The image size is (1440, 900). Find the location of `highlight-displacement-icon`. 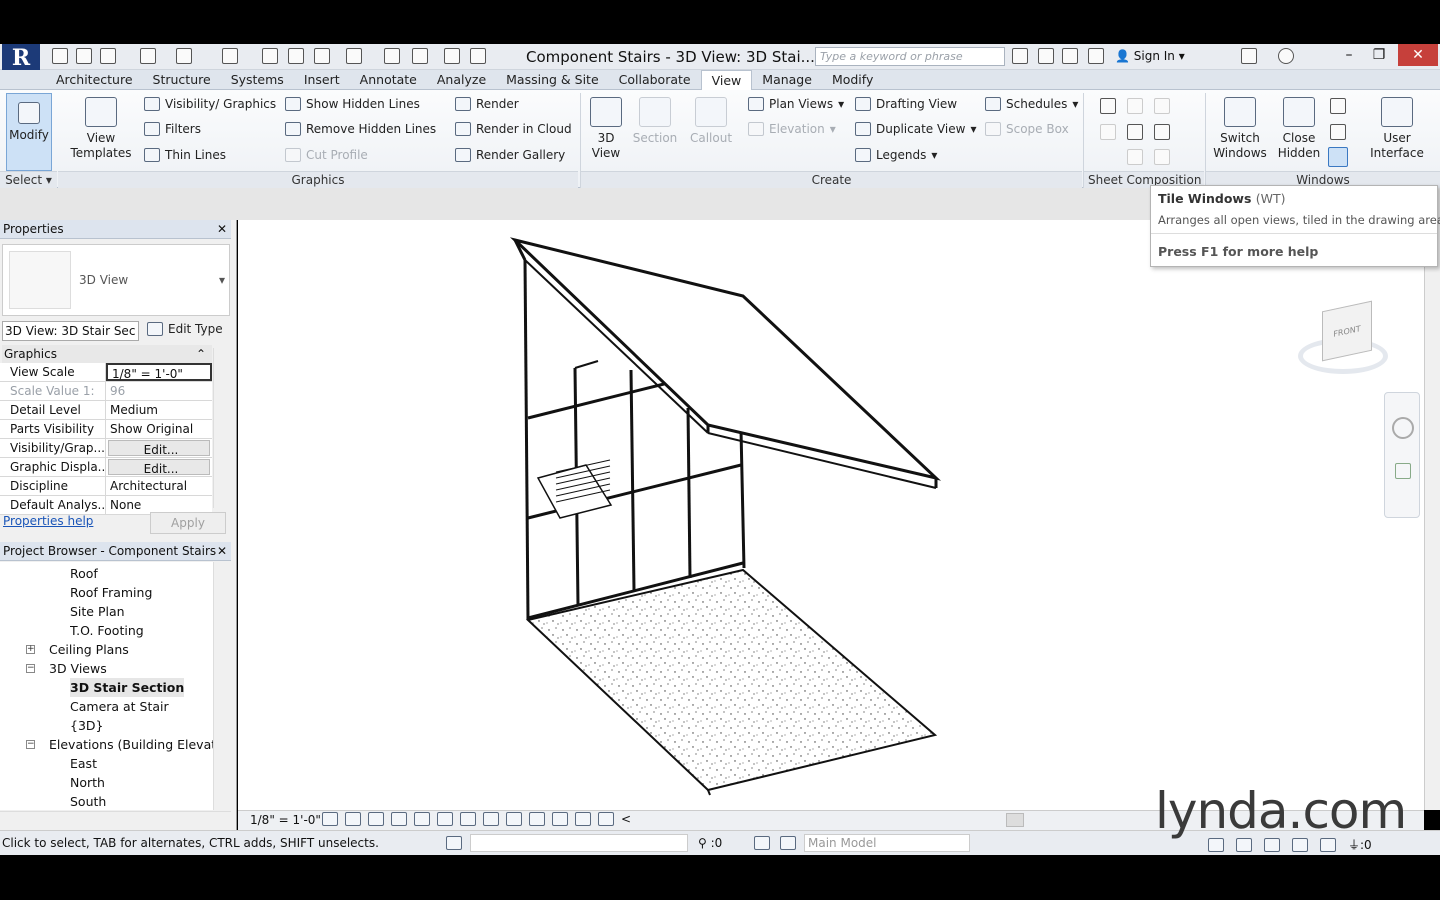

highlight-displacement-icon is located at coordinates (606, 819).